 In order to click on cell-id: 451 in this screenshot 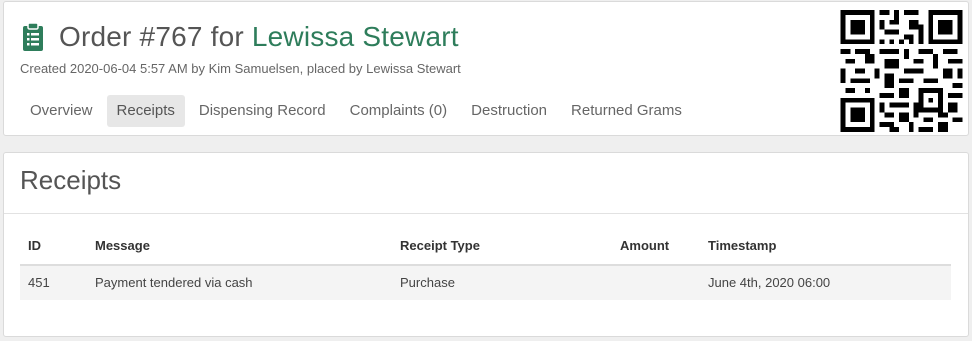, I will do `click(53, 282)`.